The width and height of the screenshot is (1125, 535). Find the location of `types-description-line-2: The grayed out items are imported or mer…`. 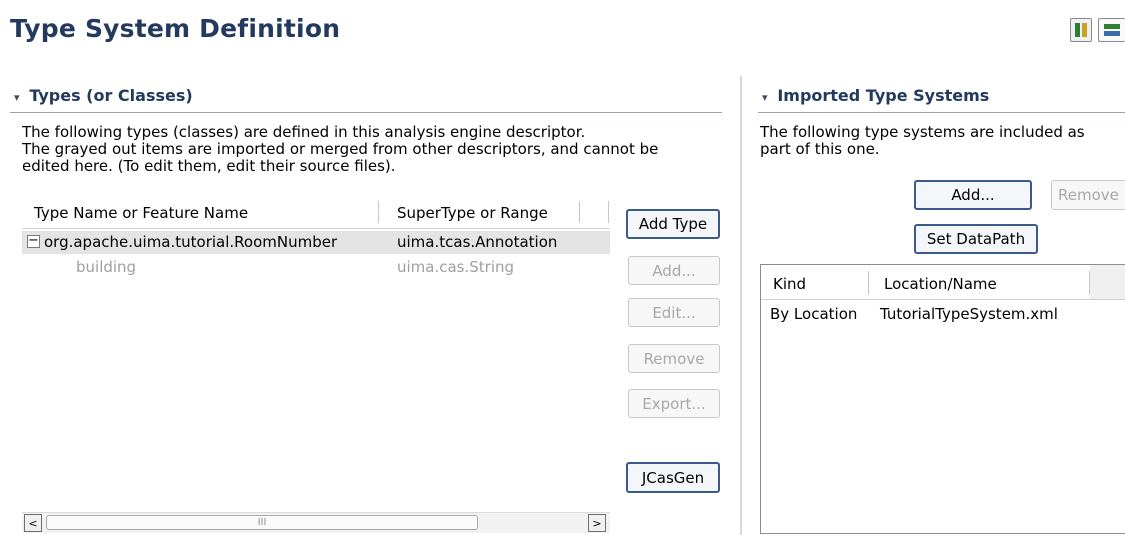

types-description-line-2: The grayed out items are imported or mer… is located at coordinates (340, 149).